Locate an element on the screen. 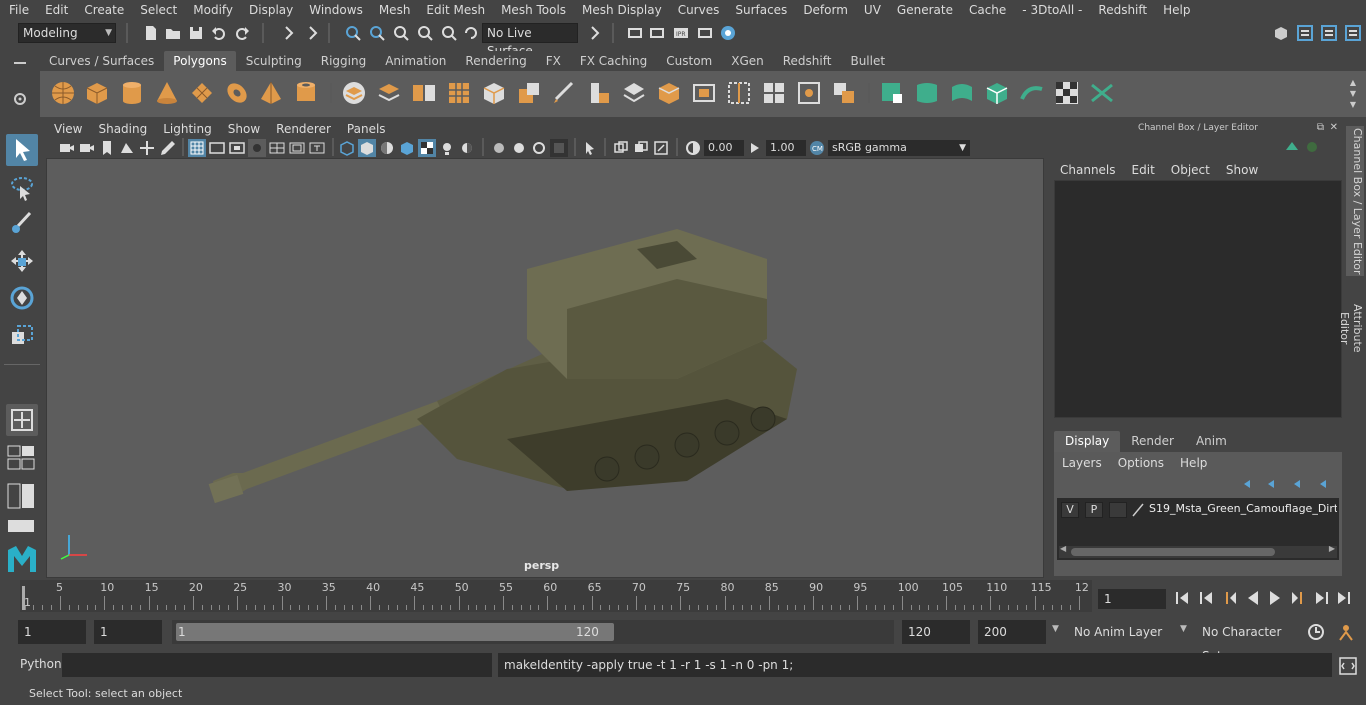  current-time-indicator is located at coordinates (23, 598).